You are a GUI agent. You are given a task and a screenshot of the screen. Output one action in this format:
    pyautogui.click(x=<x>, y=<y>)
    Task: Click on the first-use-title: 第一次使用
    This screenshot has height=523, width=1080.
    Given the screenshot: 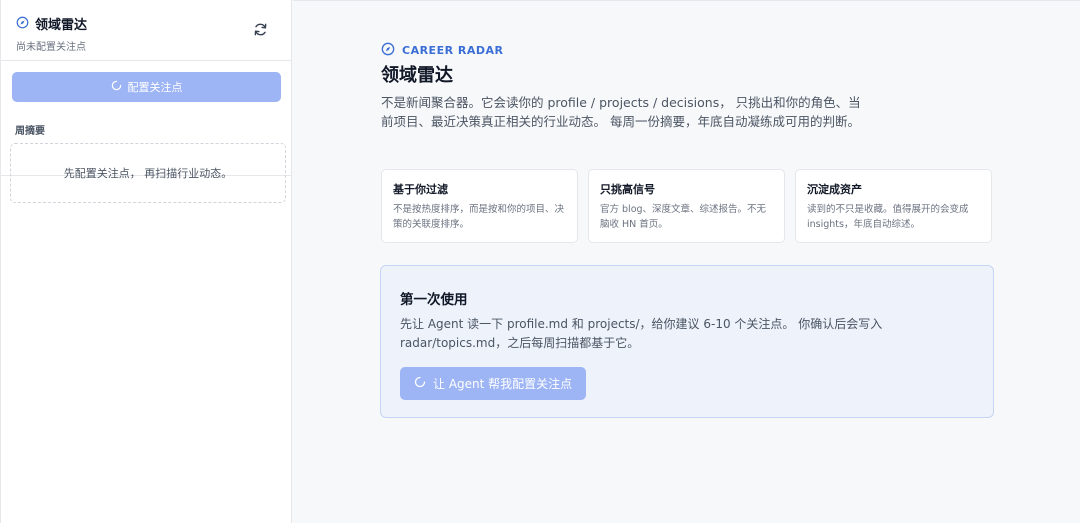 What is the action you would take?
    pyautogui.click(x=434, y=300)
    